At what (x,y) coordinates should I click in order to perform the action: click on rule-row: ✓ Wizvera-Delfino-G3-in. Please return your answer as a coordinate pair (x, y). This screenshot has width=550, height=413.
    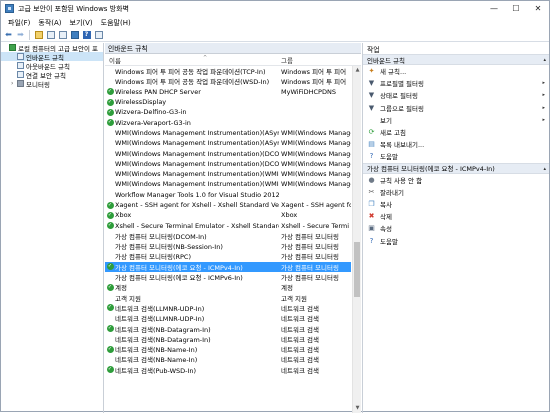
    Looking at the image, I should click on (228, 112).